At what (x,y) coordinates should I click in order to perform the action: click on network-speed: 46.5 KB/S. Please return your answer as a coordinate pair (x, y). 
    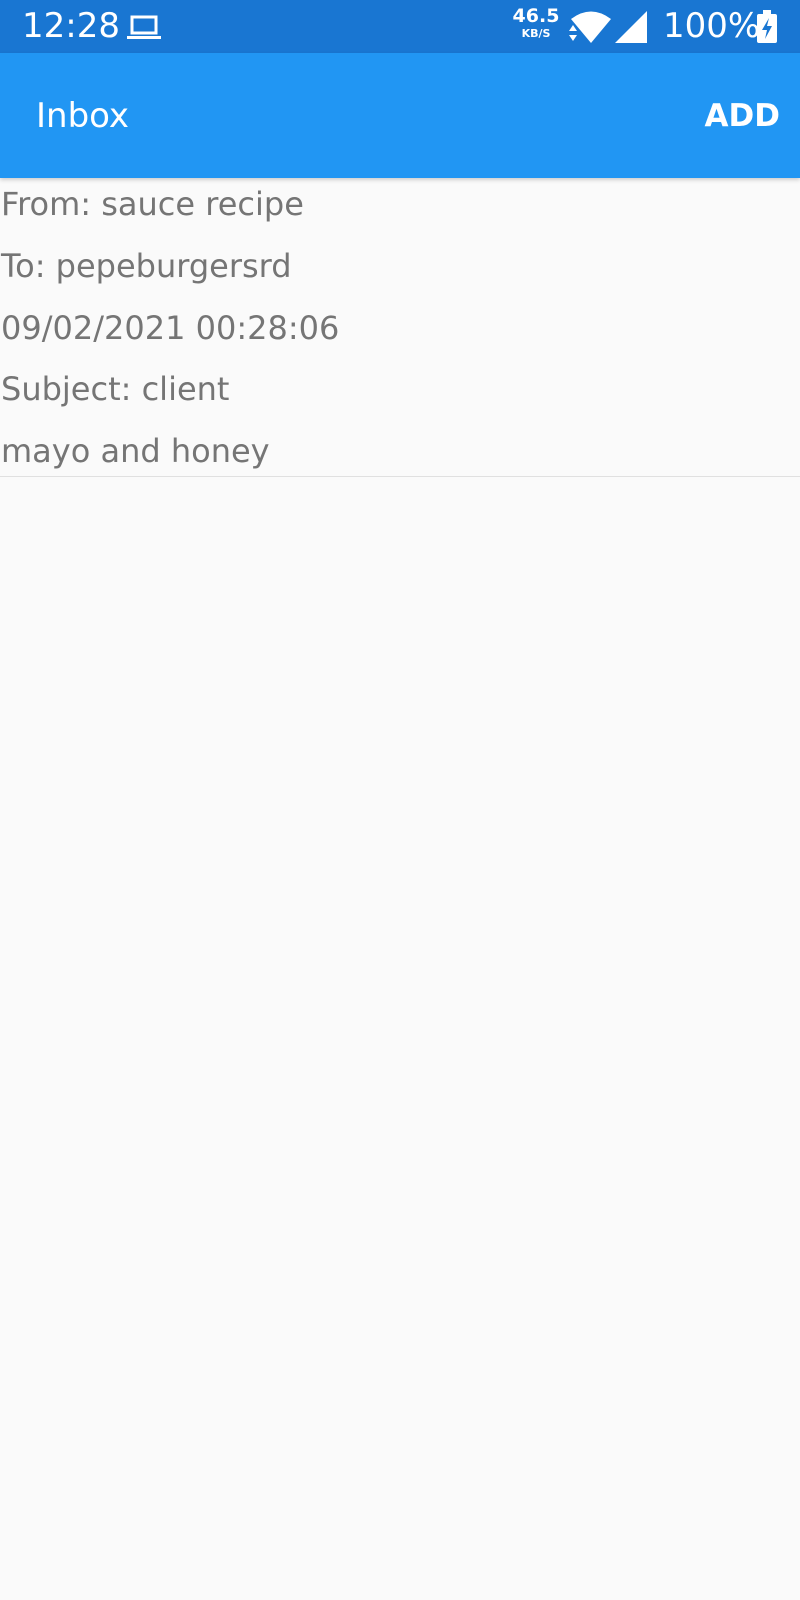
    Looking at the image, I should click on (536, 22).